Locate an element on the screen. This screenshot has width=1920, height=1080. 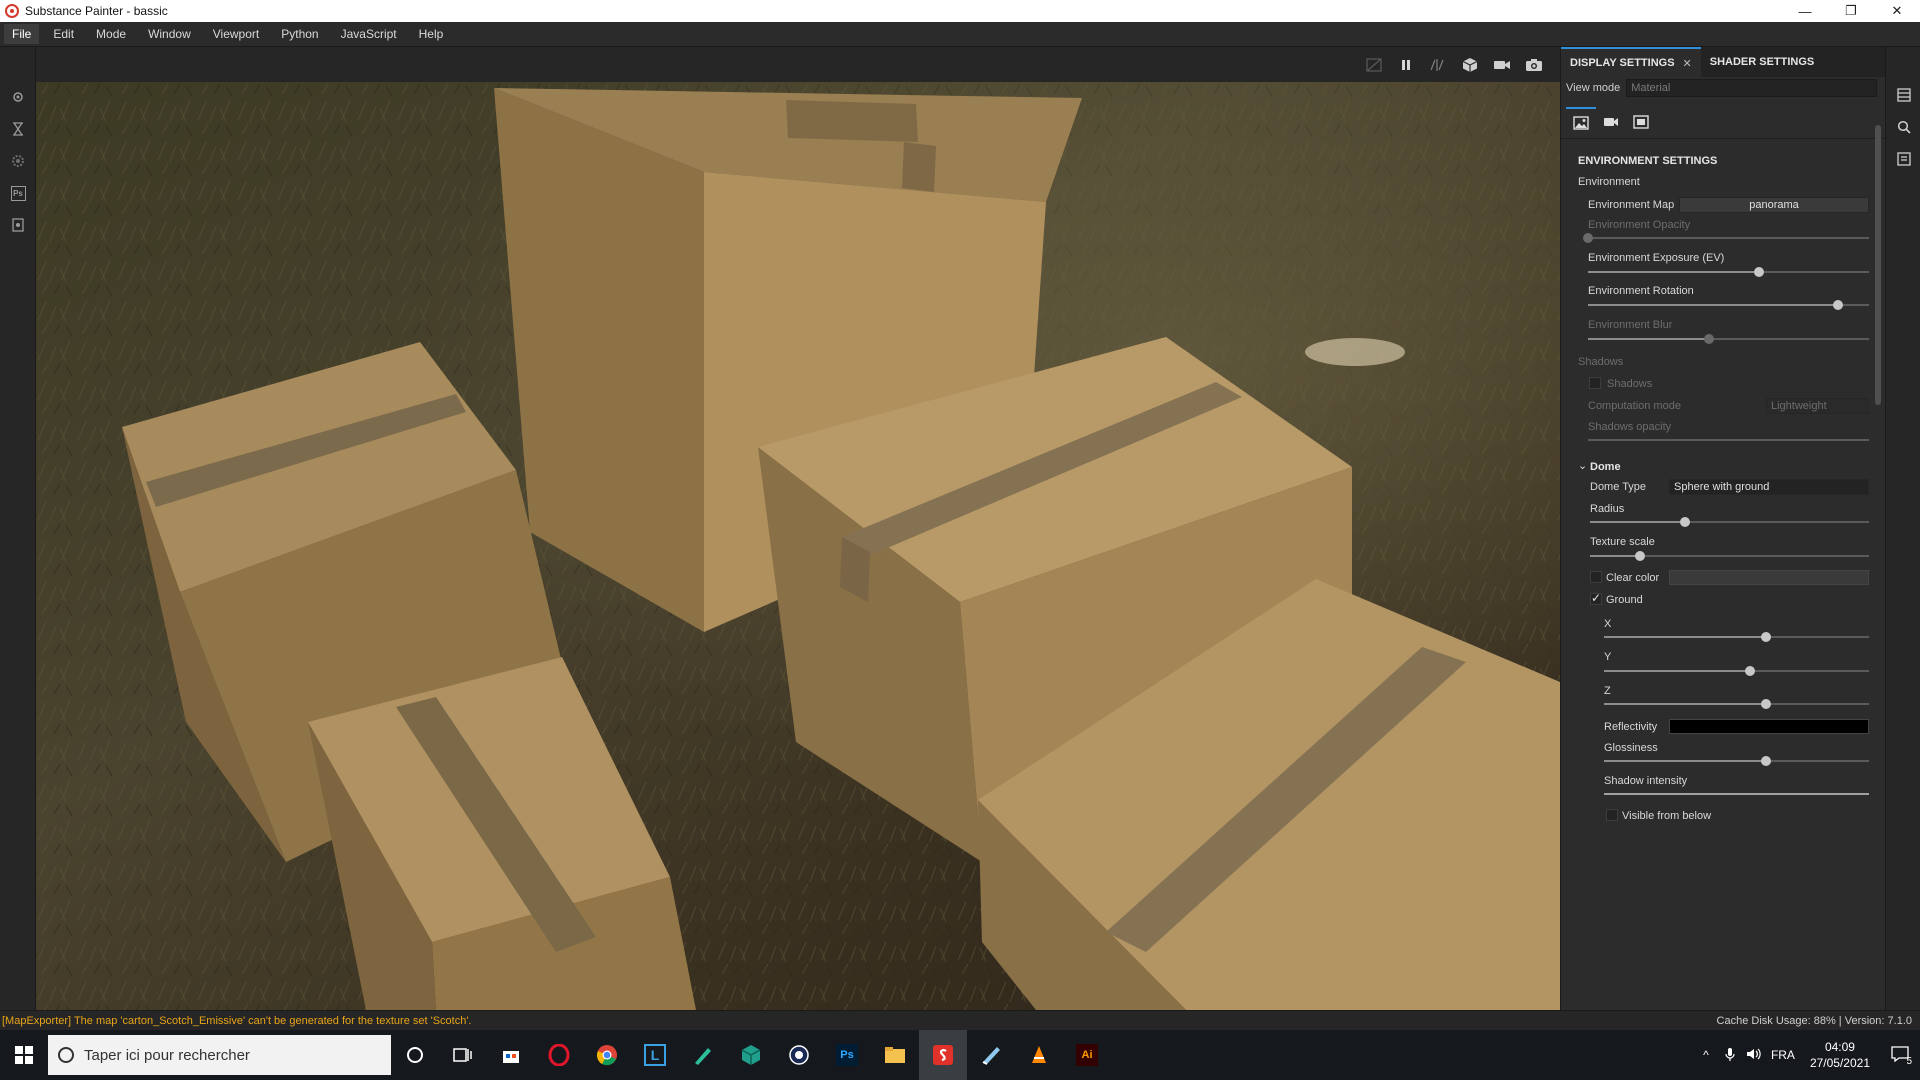
shadows-opacity-slider is located at coordinates (1728, 440).